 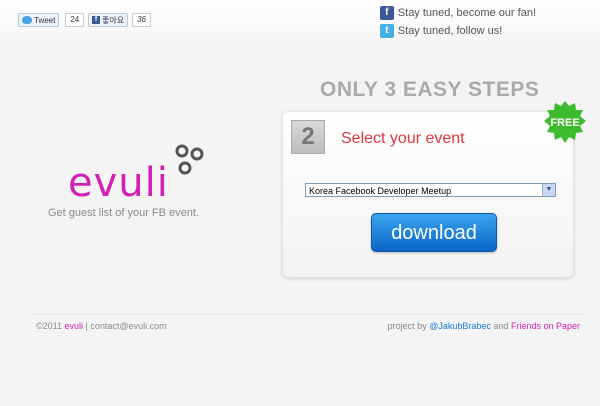 What do you see at coordinates (74, 326) in the screenshot?
I see `footer-brand-link: evuli` at bounding box center [74, 326].